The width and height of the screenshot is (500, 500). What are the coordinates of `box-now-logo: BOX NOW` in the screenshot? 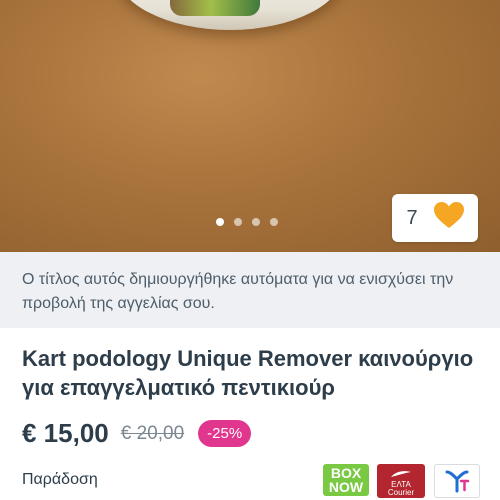 It's located at (346, 480).